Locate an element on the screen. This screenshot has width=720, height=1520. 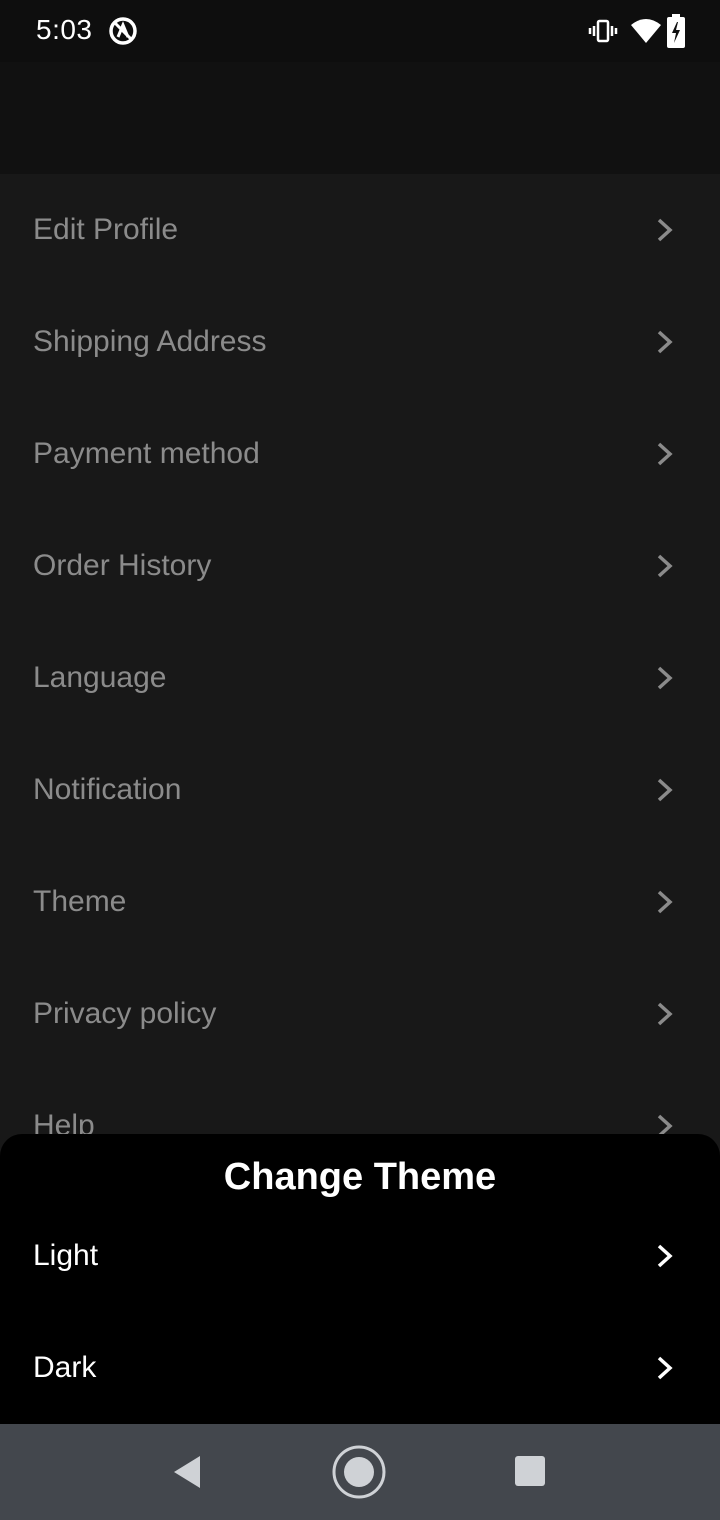
settings-item-label: Payment method is located at coordinates (146, 453).